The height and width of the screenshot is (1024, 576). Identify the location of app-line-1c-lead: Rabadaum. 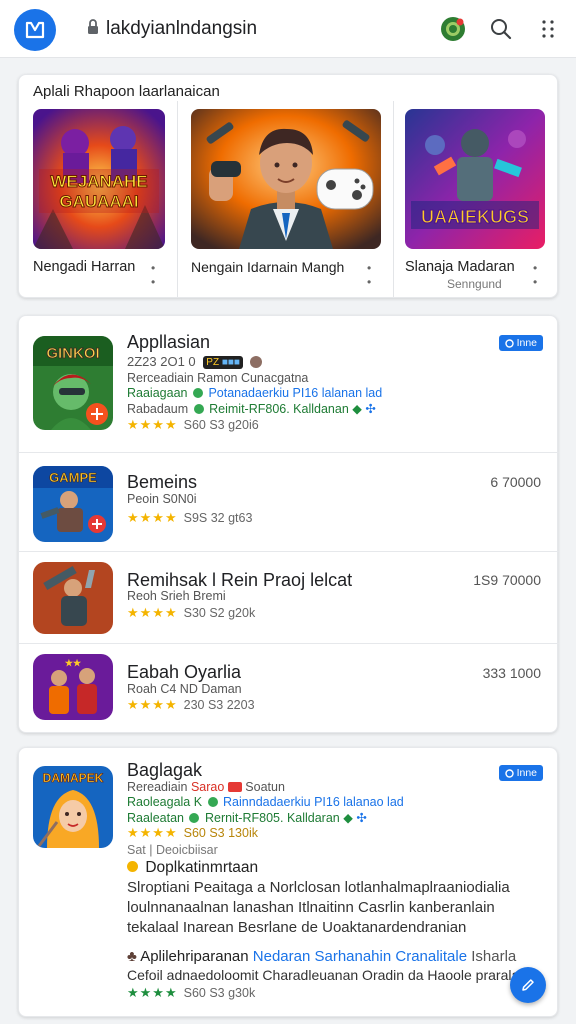
(158, 409).